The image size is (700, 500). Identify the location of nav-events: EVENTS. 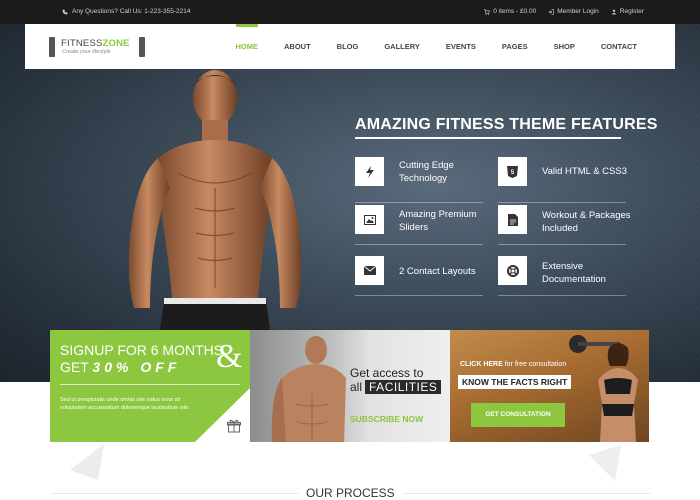
(461, 46).